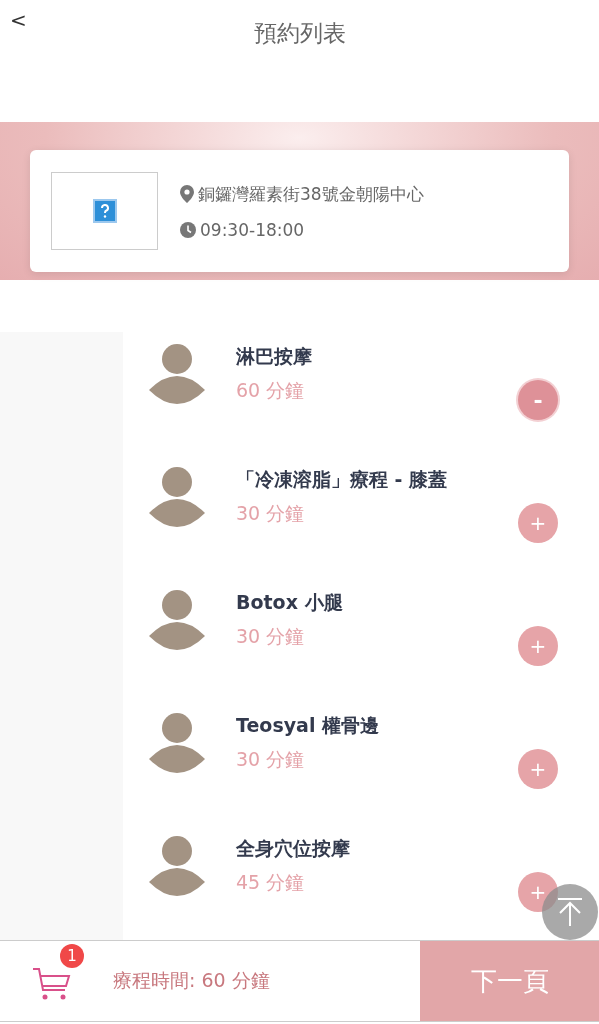  I want to click on service-name: 淋巴按摩, so click(274, 356).